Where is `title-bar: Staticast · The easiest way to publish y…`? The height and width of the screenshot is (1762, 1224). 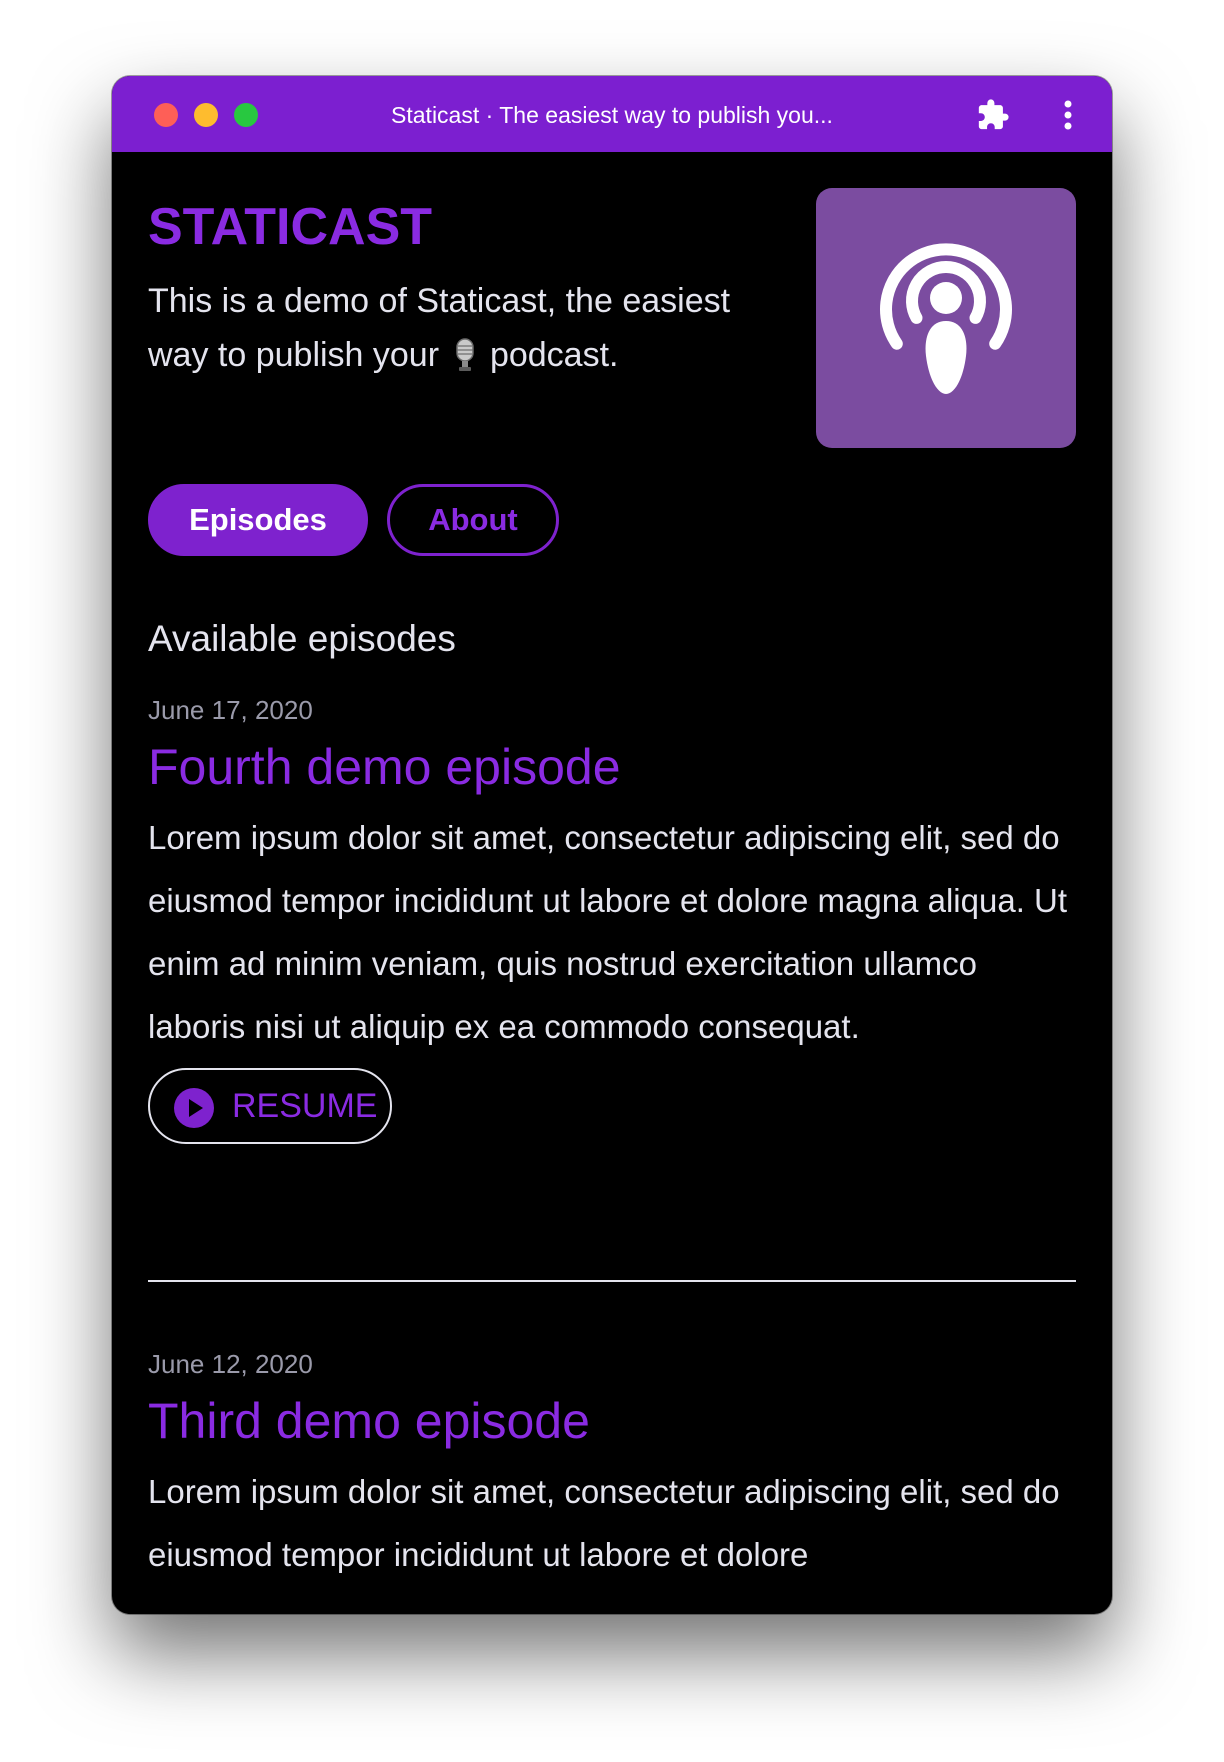
title-bar: Staticast · The easiest way to publish y… is located at coordinates (612, 114).